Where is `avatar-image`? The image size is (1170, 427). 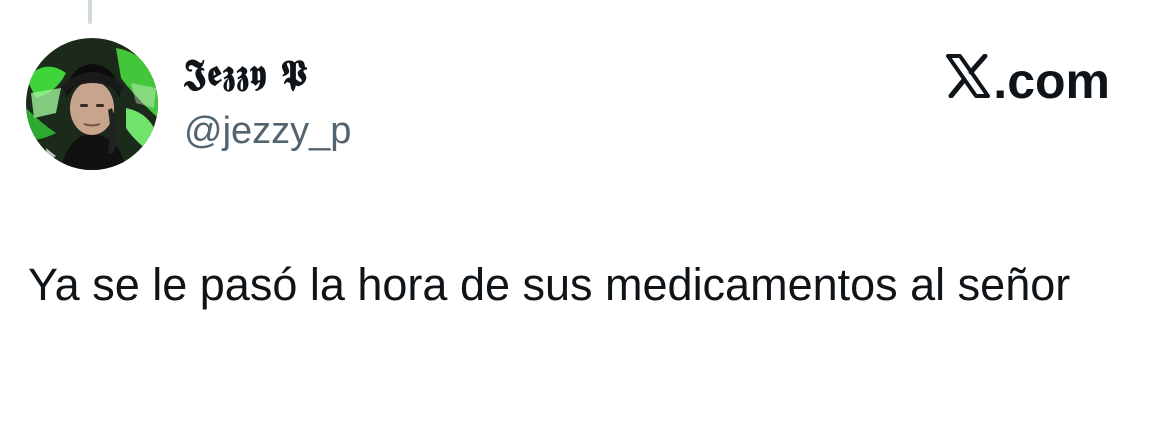 avatar-image is located at coordinates (92, 104).